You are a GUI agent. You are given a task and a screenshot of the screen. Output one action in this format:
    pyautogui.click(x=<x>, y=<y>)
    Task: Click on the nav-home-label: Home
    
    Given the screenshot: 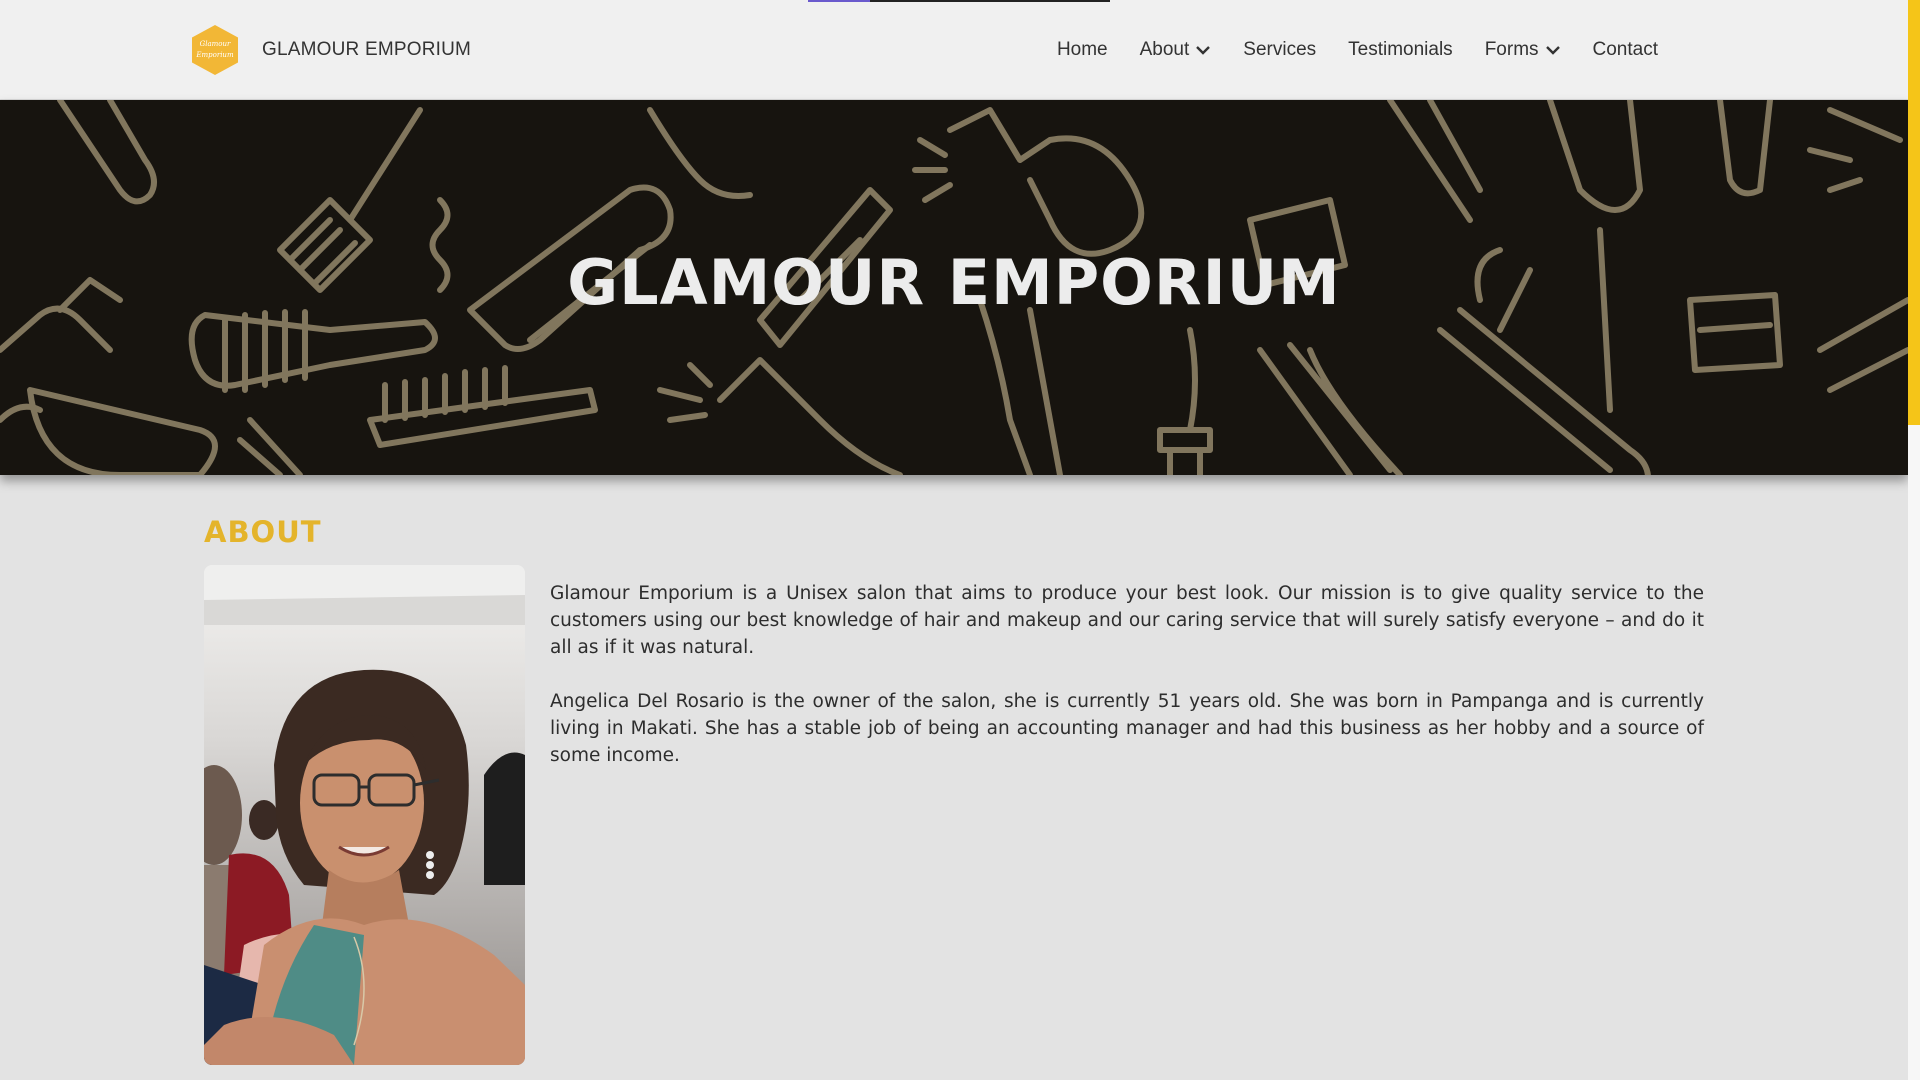 What is the action you would take?
    pyautogui.click(x=1082, y=49)
    